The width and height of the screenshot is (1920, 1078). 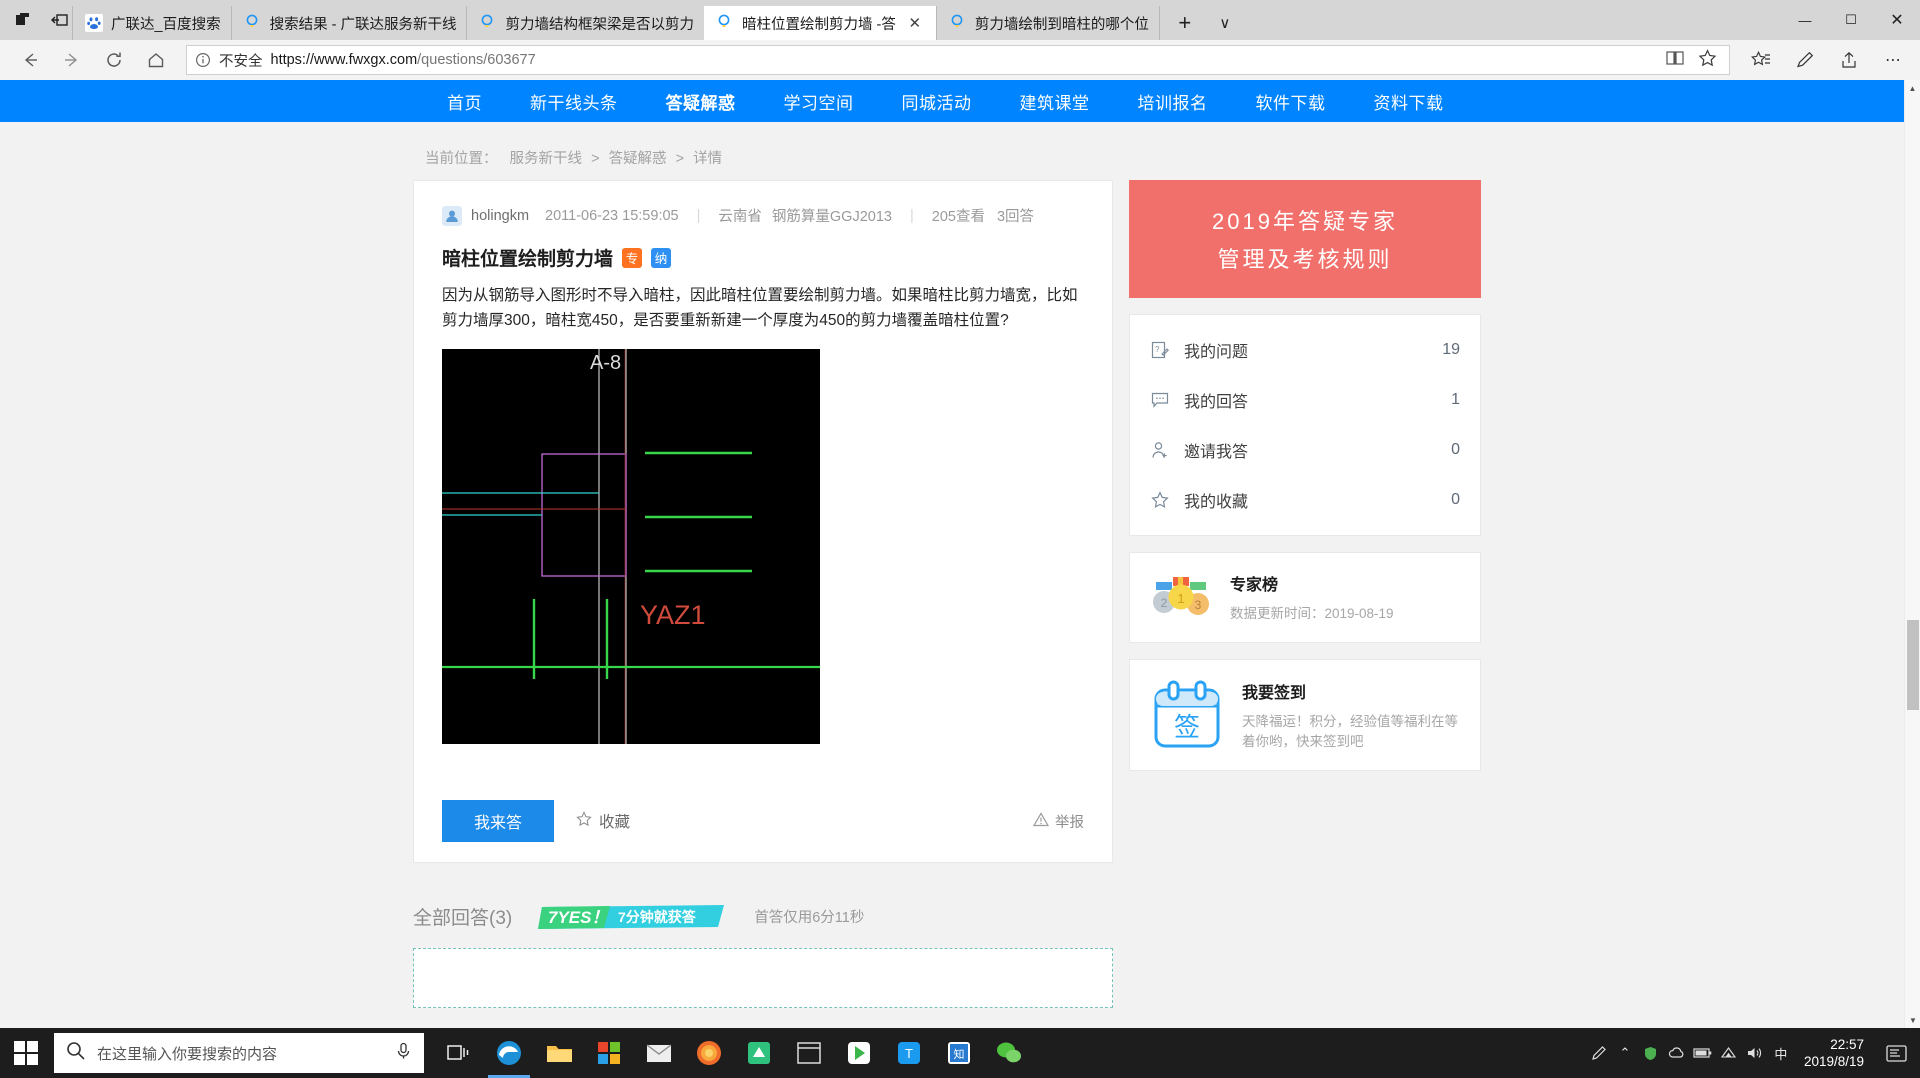 What do you see at coordinates (1015, 217) in the screenshot?
I see `question-answer-count: 3回答` at bounding box center [1015, 217].